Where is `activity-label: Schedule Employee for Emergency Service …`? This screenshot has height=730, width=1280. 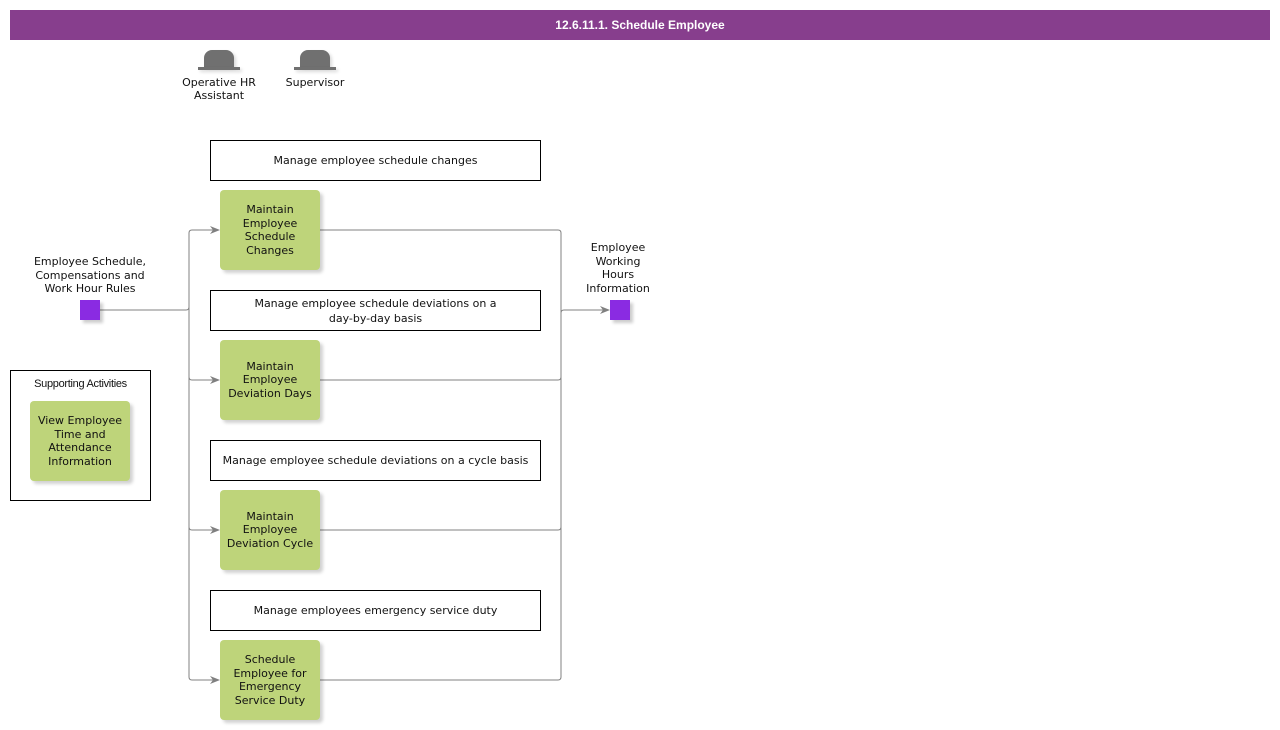 activity-label: Schedule Employee for Emergency Service … is located at coordinates (270, 680).